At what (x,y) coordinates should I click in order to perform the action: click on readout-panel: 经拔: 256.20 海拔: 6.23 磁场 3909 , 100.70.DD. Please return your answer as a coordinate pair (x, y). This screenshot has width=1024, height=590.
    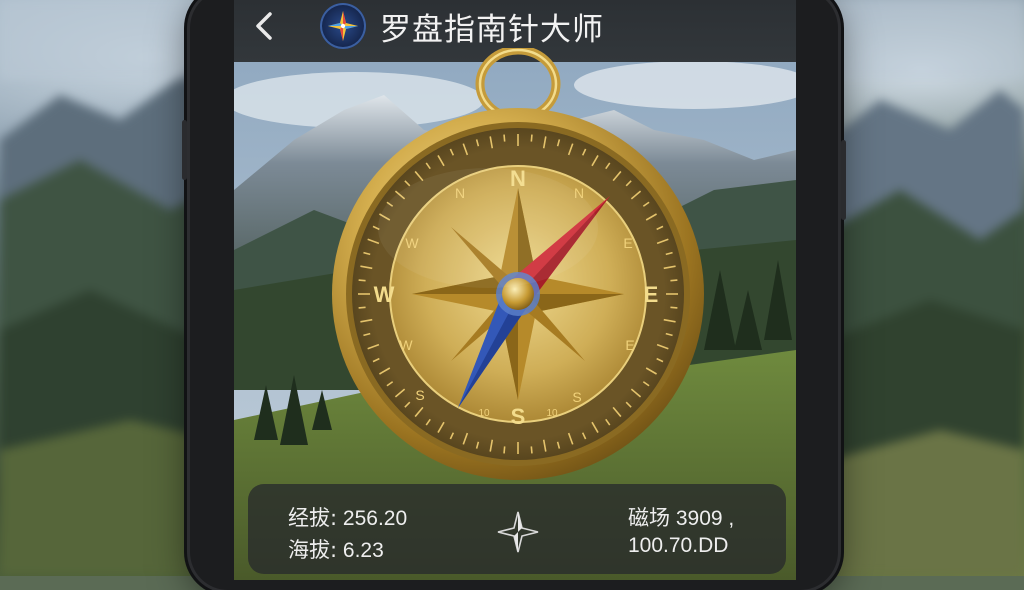
    Looking at the image, I should click on (517, 529).